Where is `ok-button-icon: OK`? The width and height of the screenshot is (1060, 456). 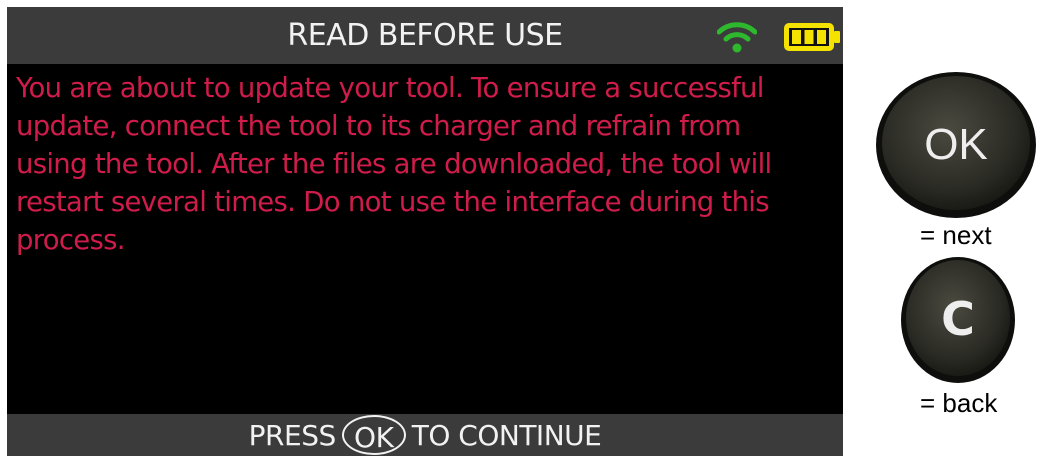 ok-button-icon: OK is located at coordinates (373, 435).